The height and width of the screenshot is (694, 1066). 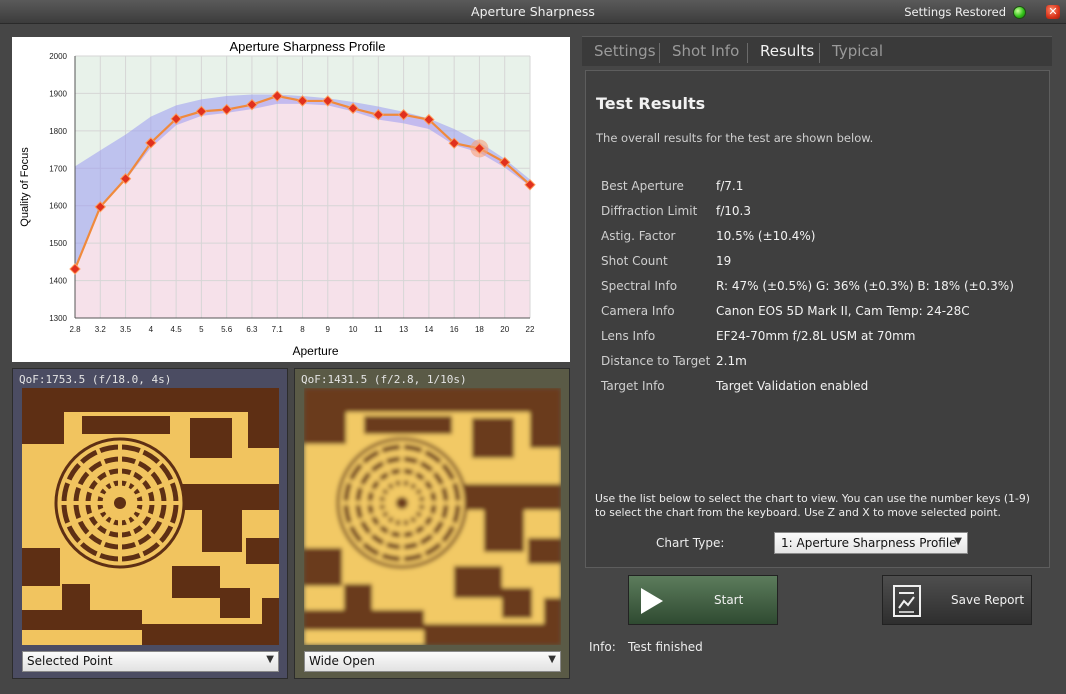 I want to click on x-tick-label: 5, so click(x=201, y=329).